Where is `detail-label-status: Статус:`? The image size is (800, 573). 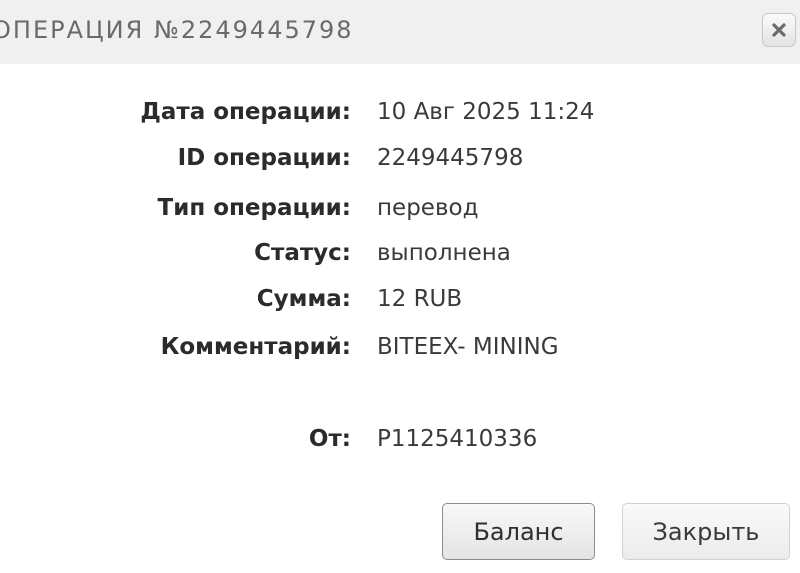 detail-label-status: Статус: is located at coordinates (302, 253).